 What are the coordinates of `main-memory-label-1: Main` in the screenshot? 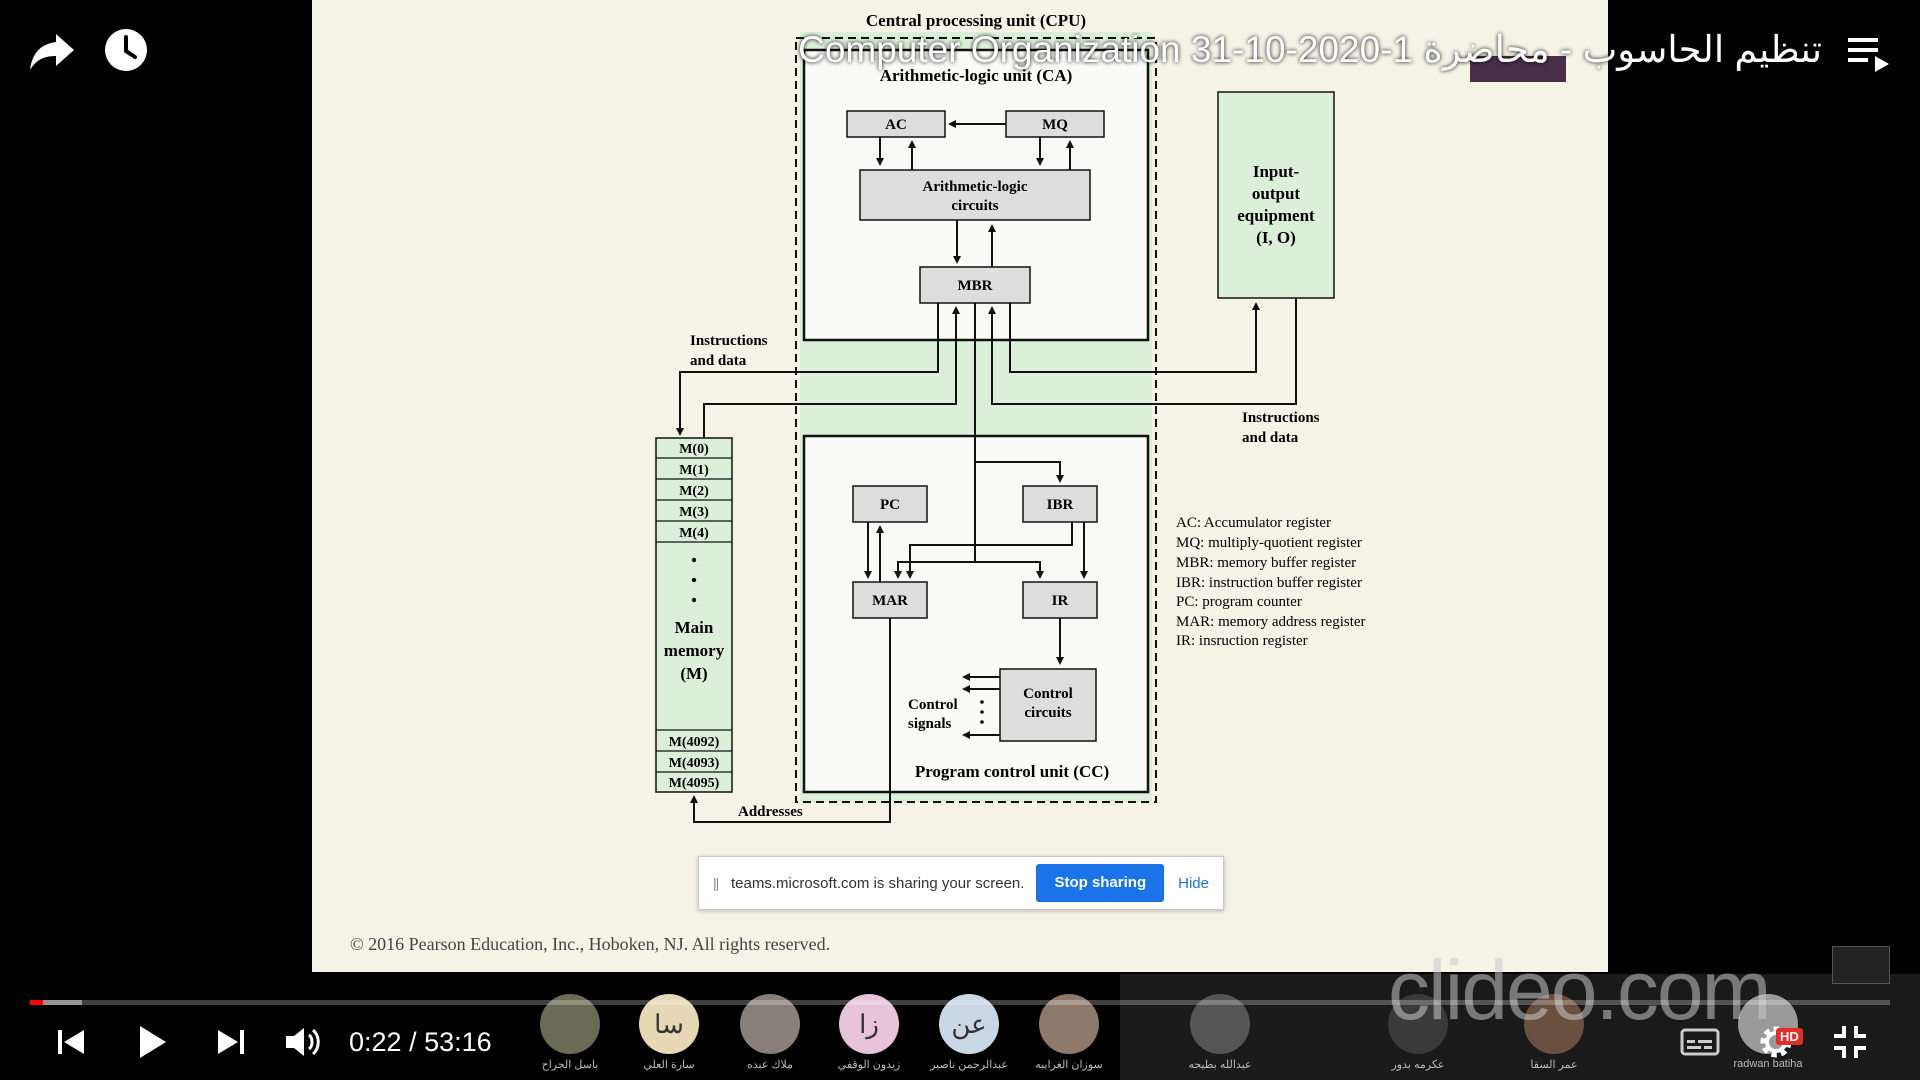 It's located at (694, 627).